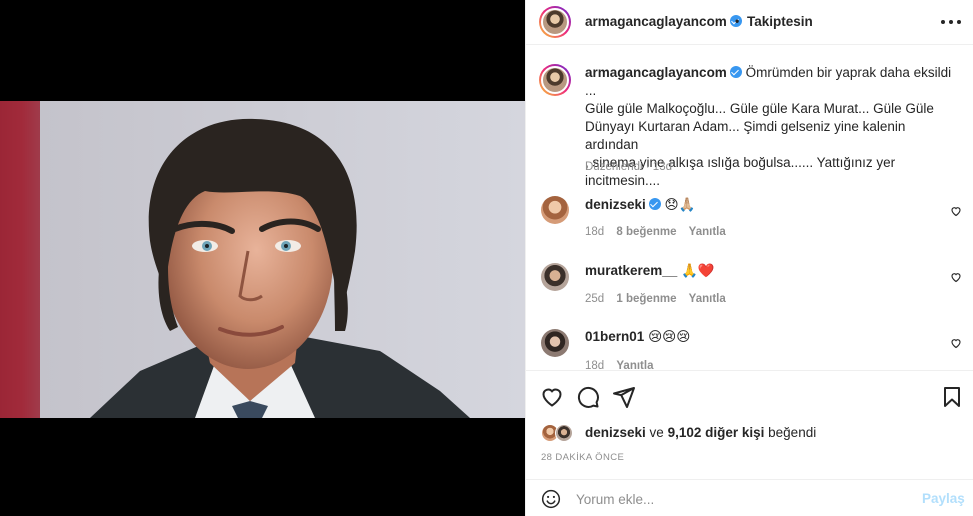  I want to click on emoji-icon, so click(551, 499).